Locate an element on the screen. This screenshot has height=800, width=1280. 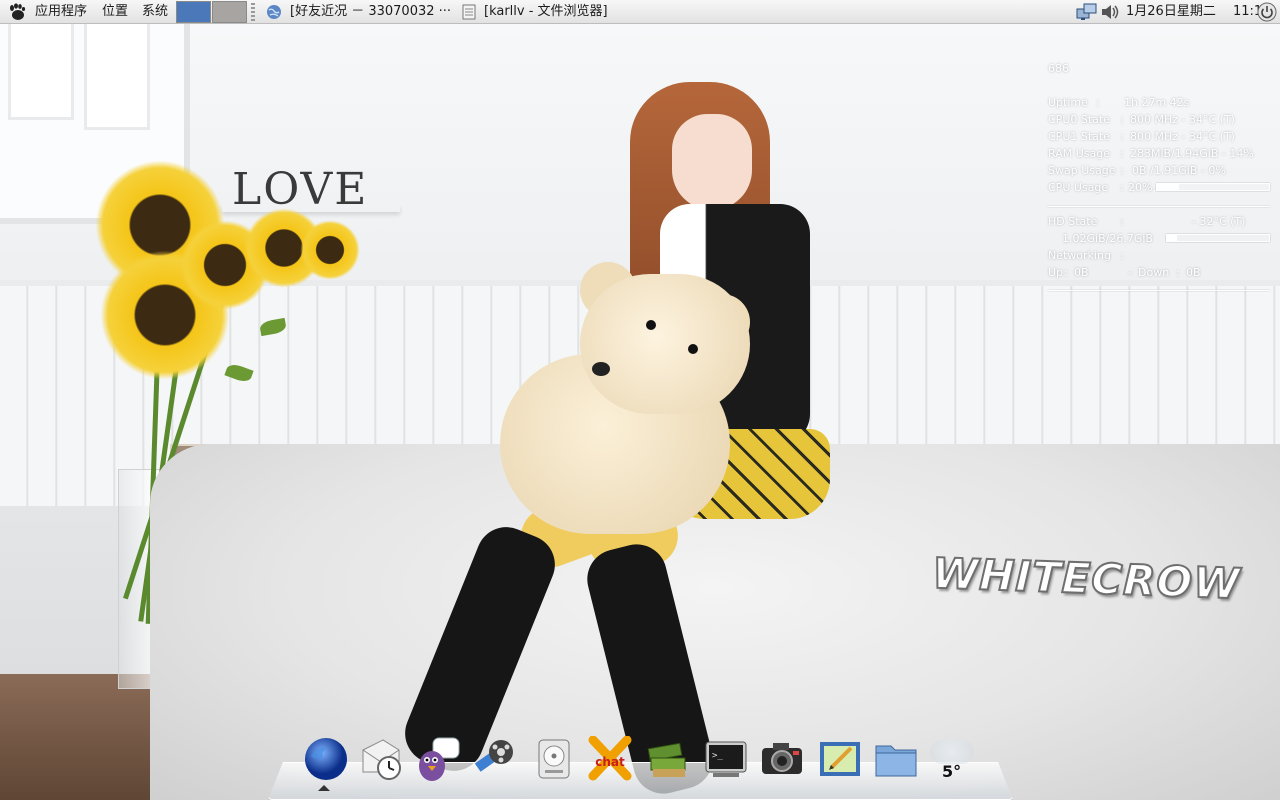
conky-cpu1-value: 800 MHz - 34°C (T) is located at coordinates (1182, 136).